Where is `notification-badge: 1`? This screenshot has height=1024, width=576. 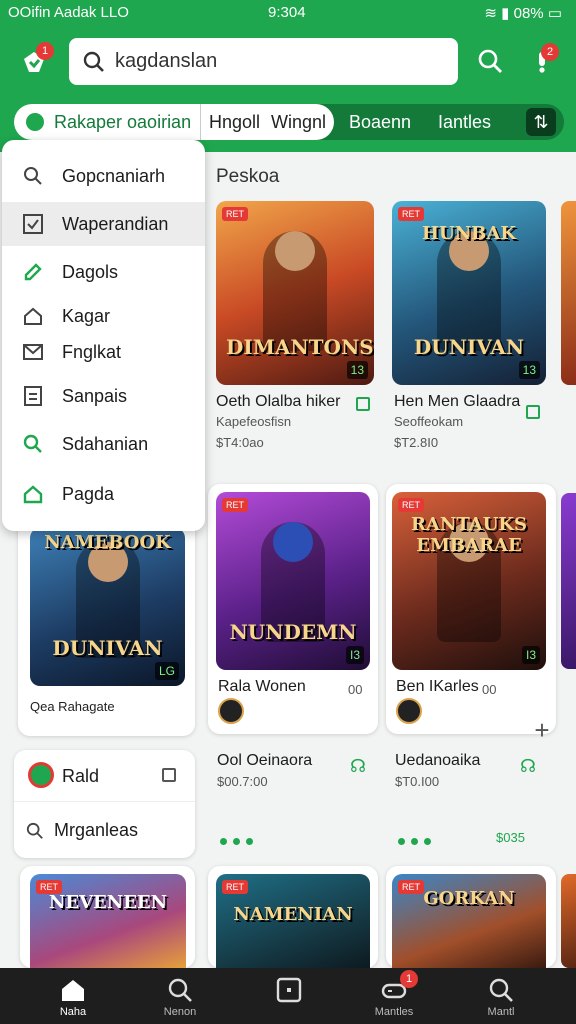 notification-badge: 1 is located at coordinates (45, 51).